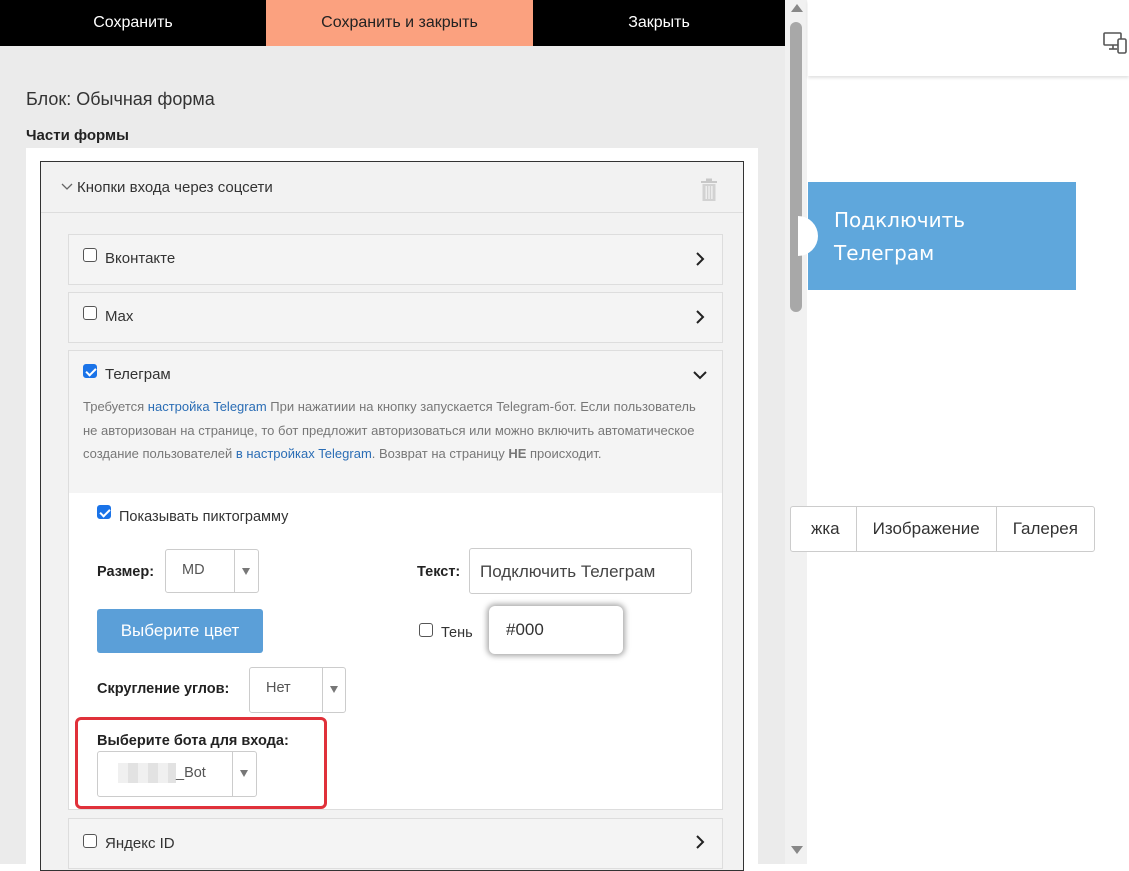  Describe the element at coordinates (212, 571) in the screenshot. I see `size-select: MD` at that location.